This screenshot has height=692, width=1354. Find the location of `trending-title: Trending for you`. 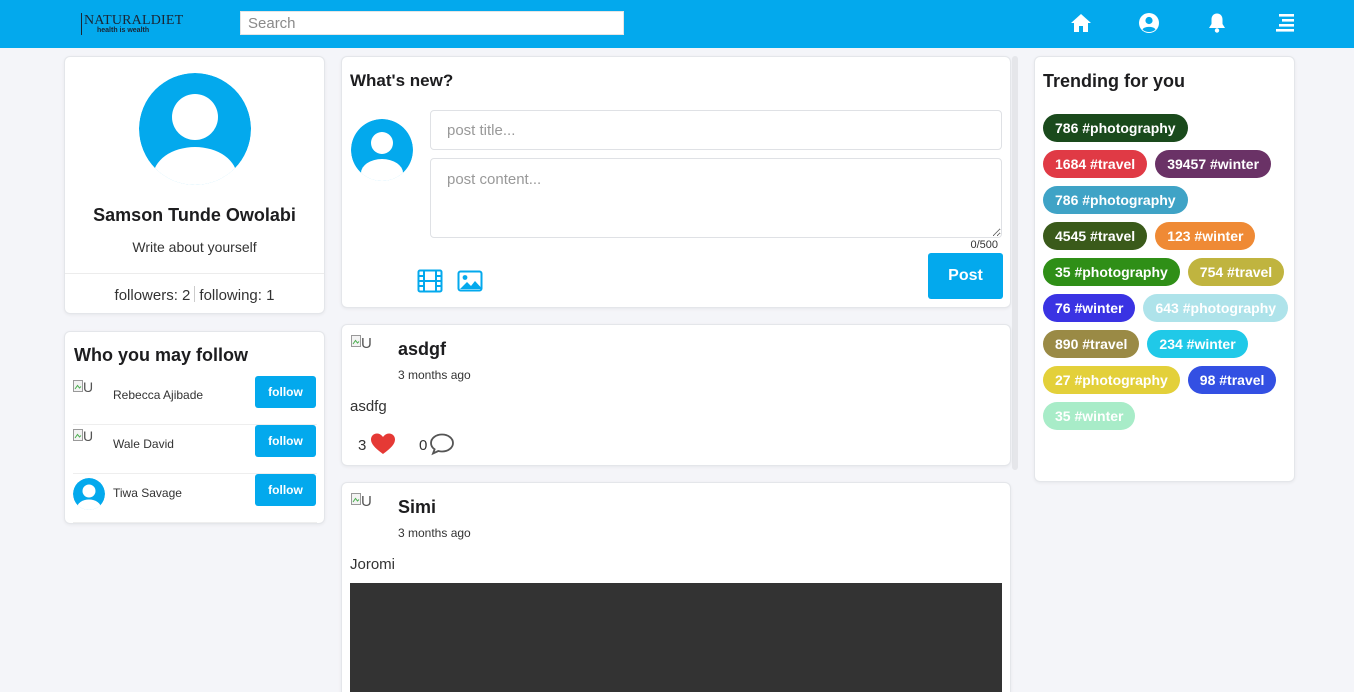

trending-title: Trending for you is located at coordinates (1114, 81).